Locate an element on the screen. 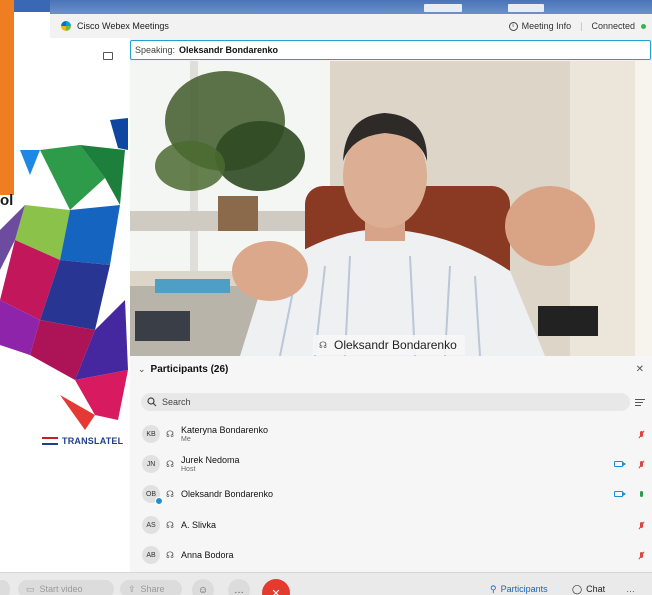 This screenshot has height=595, width=652. avatar-initials: AS is located at coordinates (151, 525).